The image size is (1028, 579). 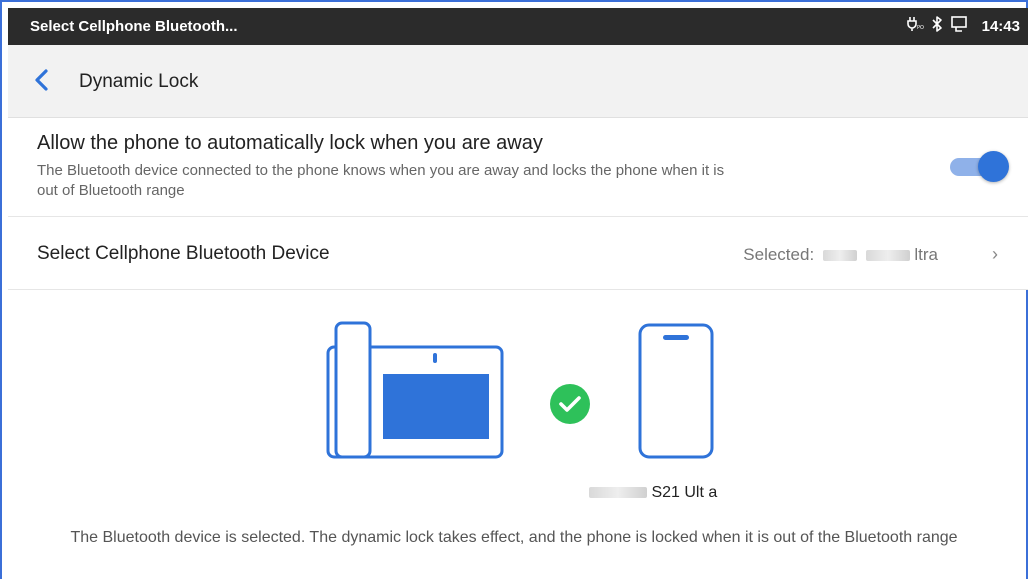 I want to click on status-time: 14:43, so click(x=1000, y=26).